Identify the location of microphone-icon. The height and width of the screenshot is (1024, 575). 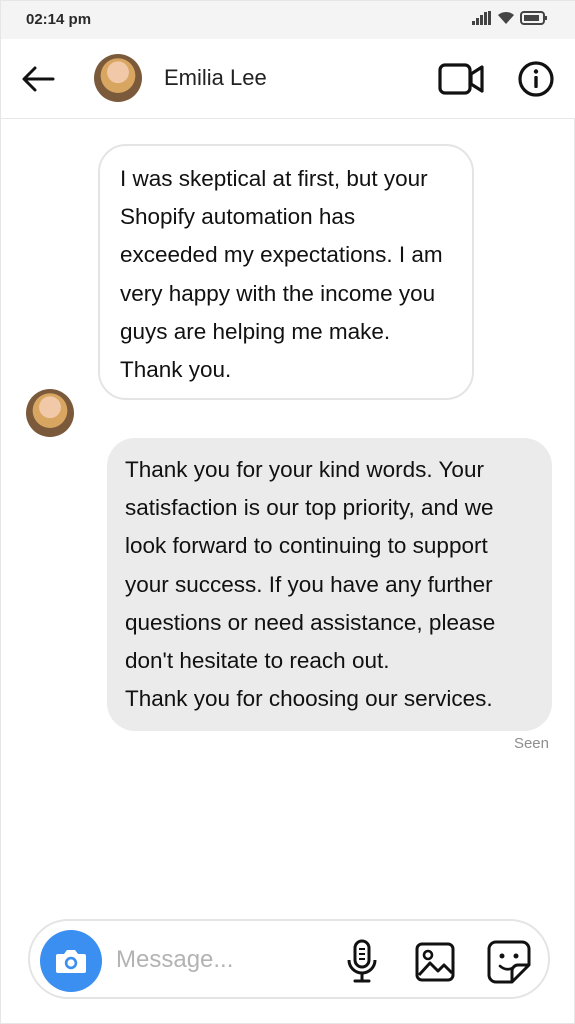
(362, 961).